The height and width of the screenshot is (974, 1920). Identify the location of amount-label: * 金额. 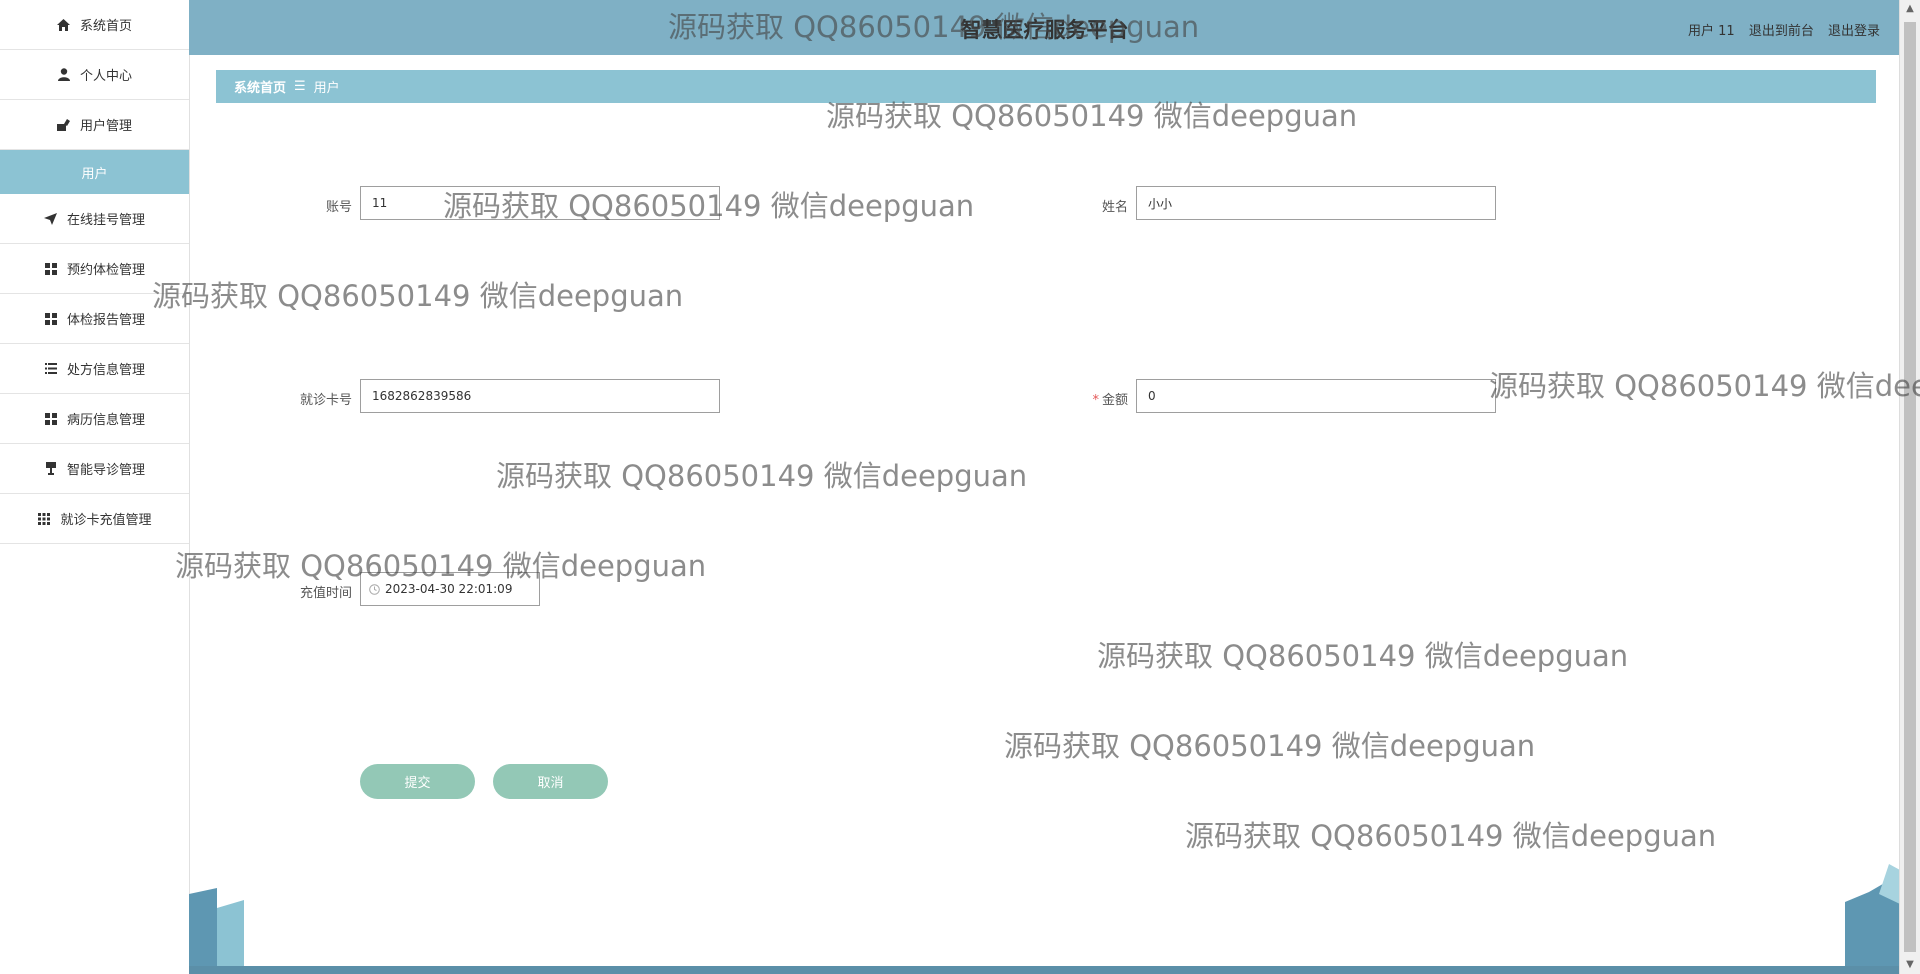
(1078, 398).